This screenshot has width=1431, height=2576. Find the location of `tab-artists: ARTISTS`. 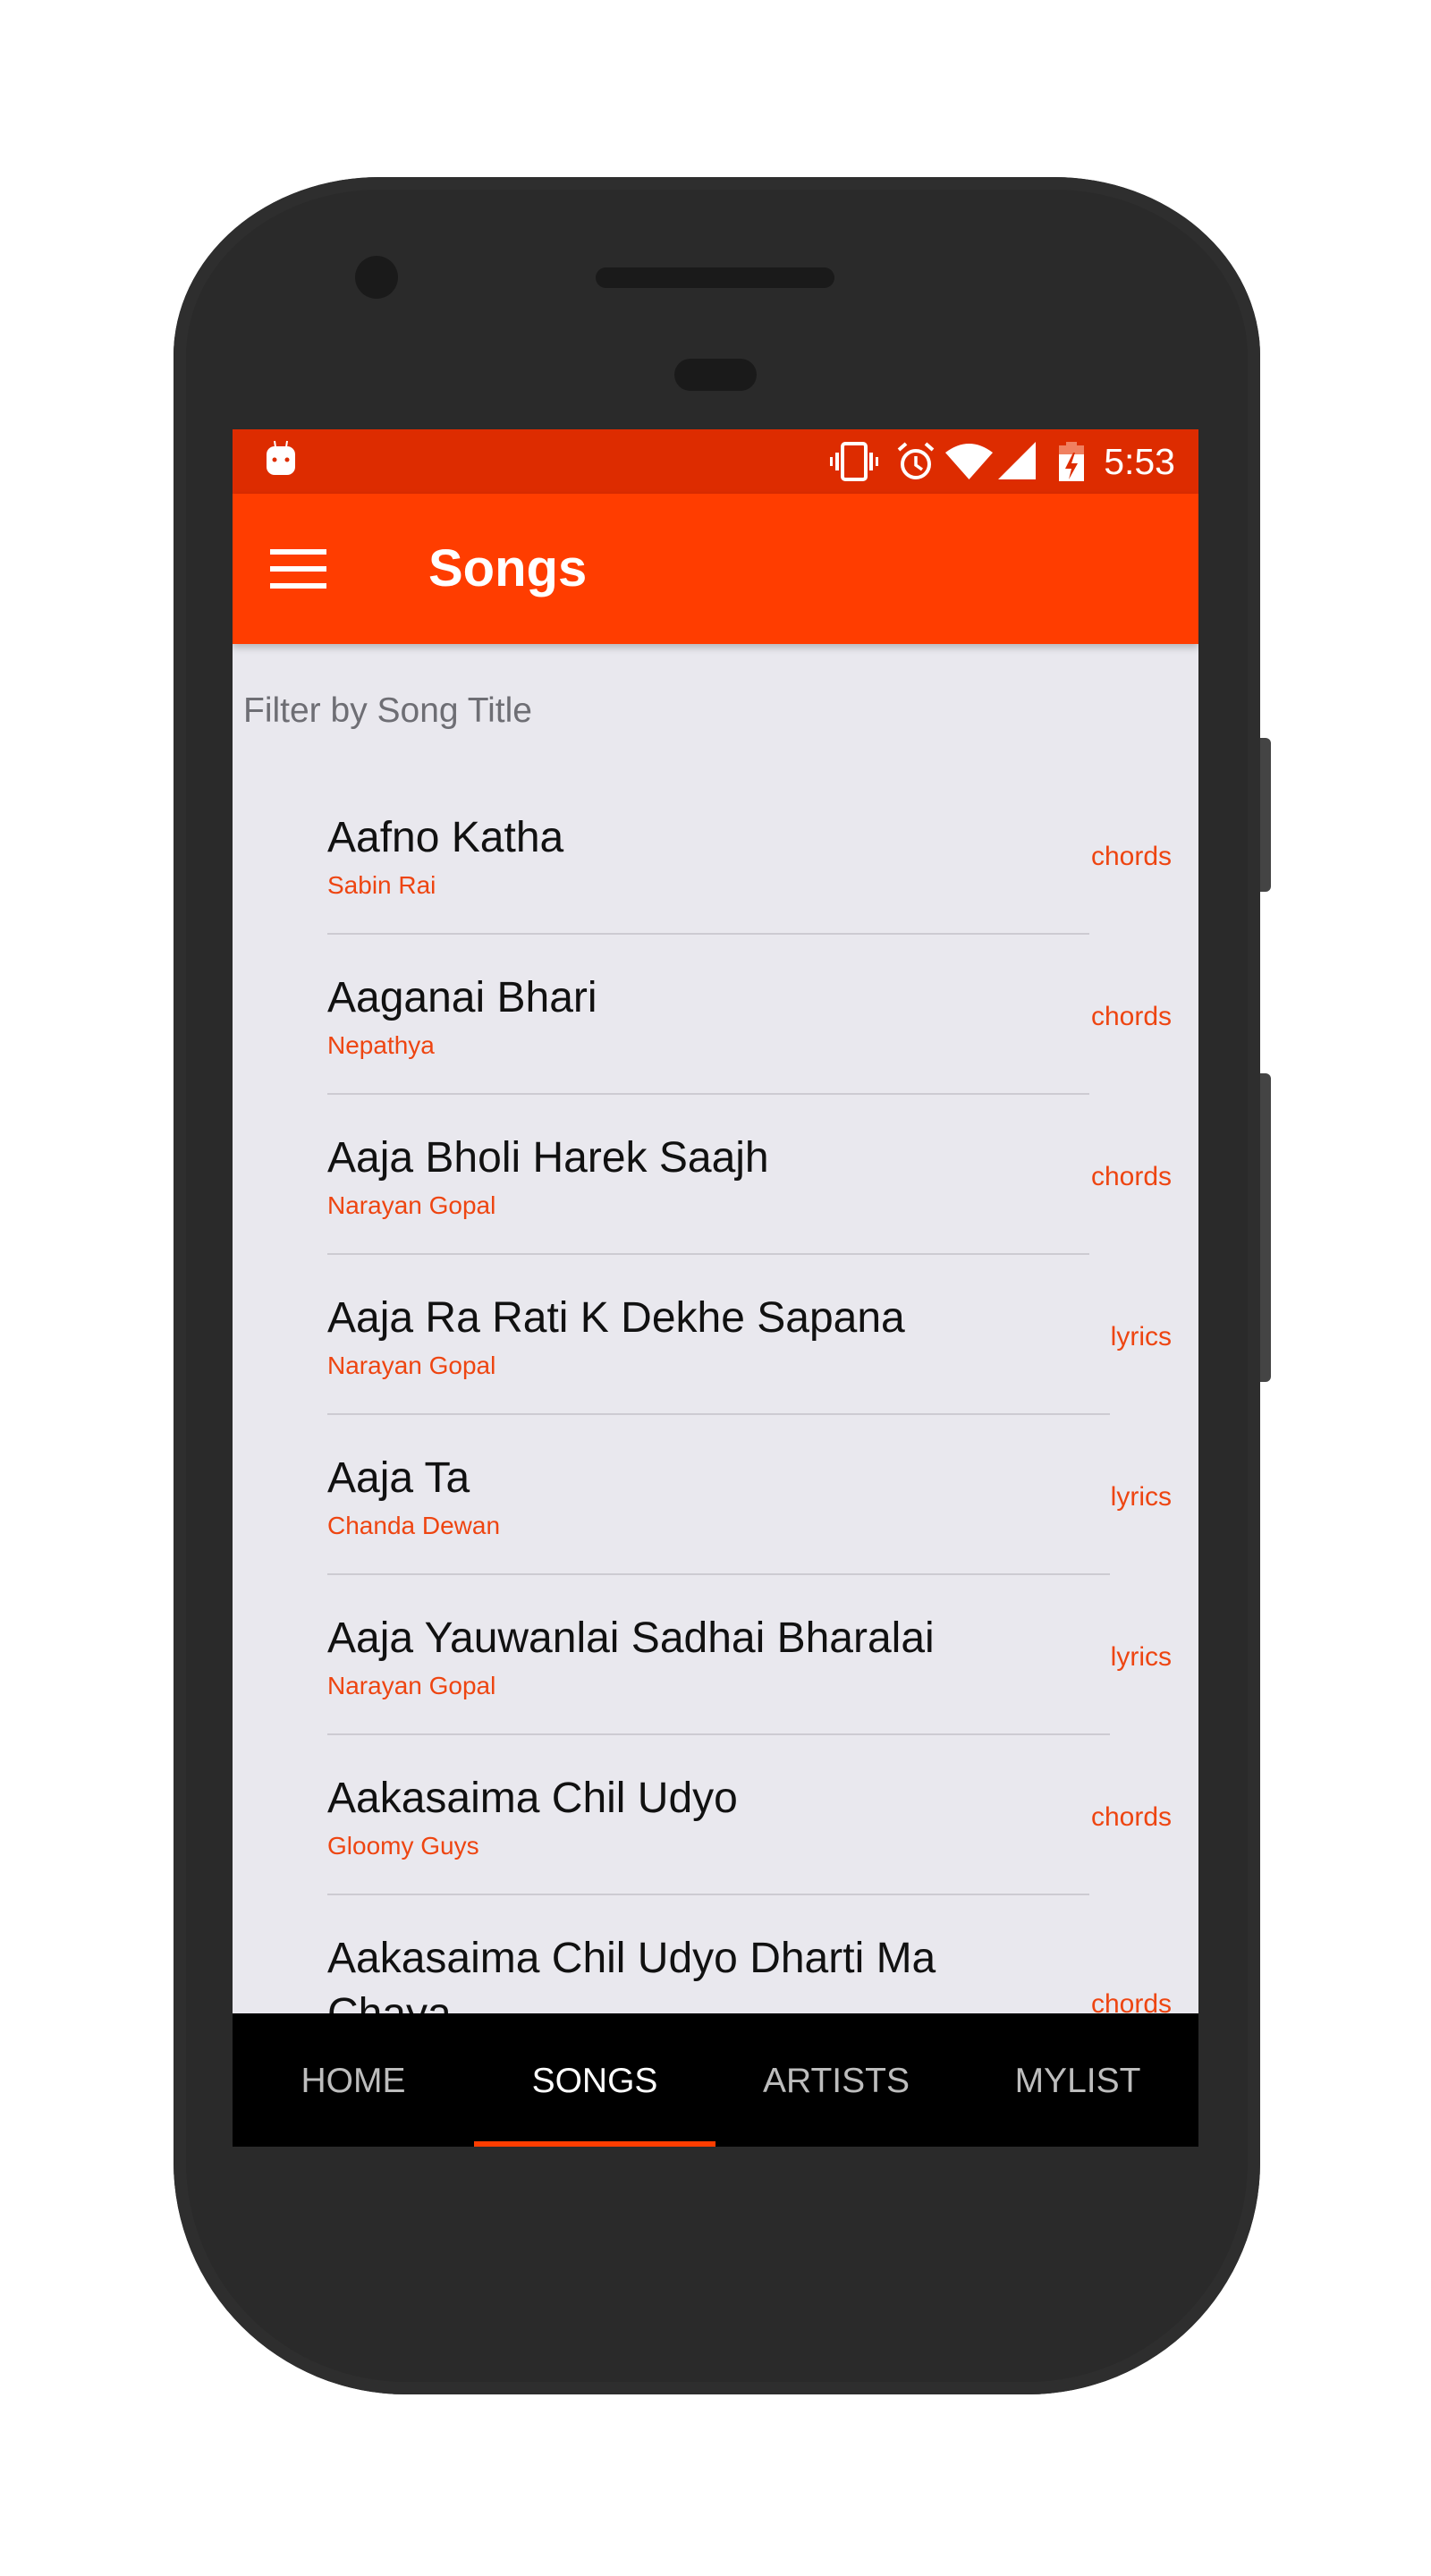

tab-artists: ARTISTS is located at coordinates (837, 2080).